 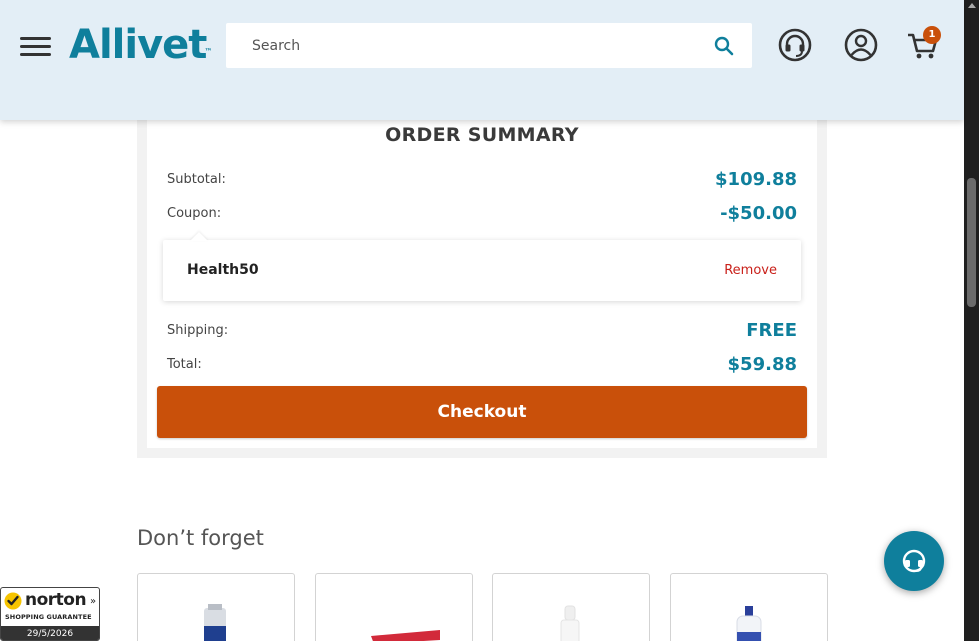 What do you see at coordinates (771, 330) in the screenshot?
I see `shipping-value: FREE` at bounding box center [771, 330].